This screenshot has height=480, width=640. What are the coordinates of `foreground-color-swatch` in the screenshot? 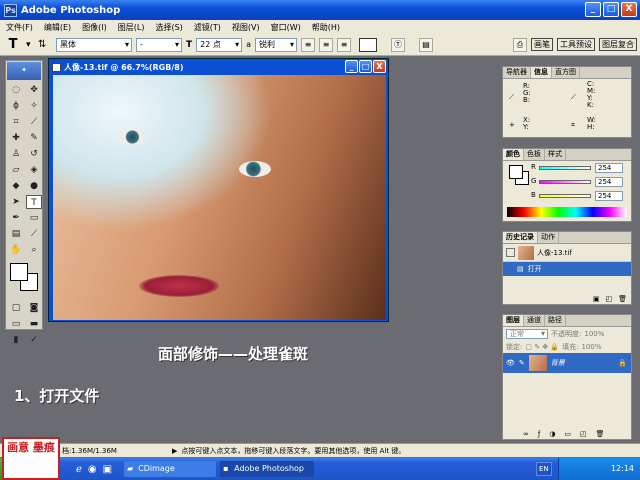 It's located at (19, 272).